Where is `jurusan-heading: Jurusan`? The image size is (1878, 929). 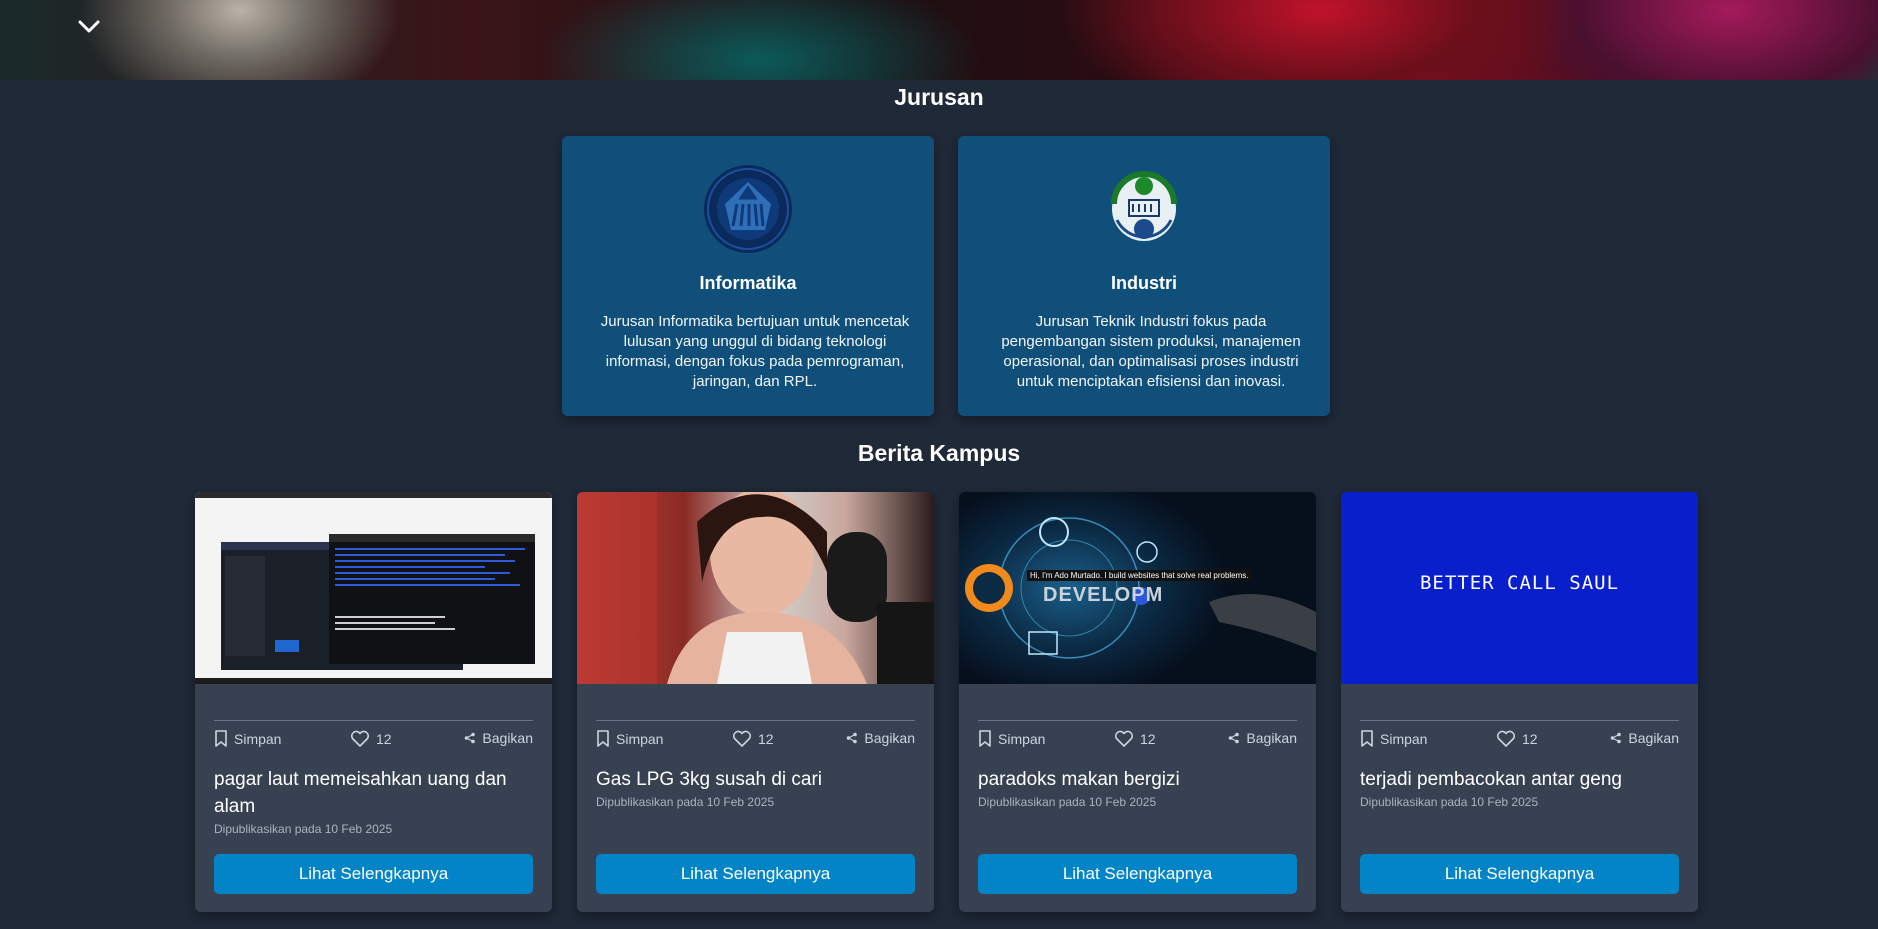 jurusan-heading: Jurusan is located at coordinates (939, 97).